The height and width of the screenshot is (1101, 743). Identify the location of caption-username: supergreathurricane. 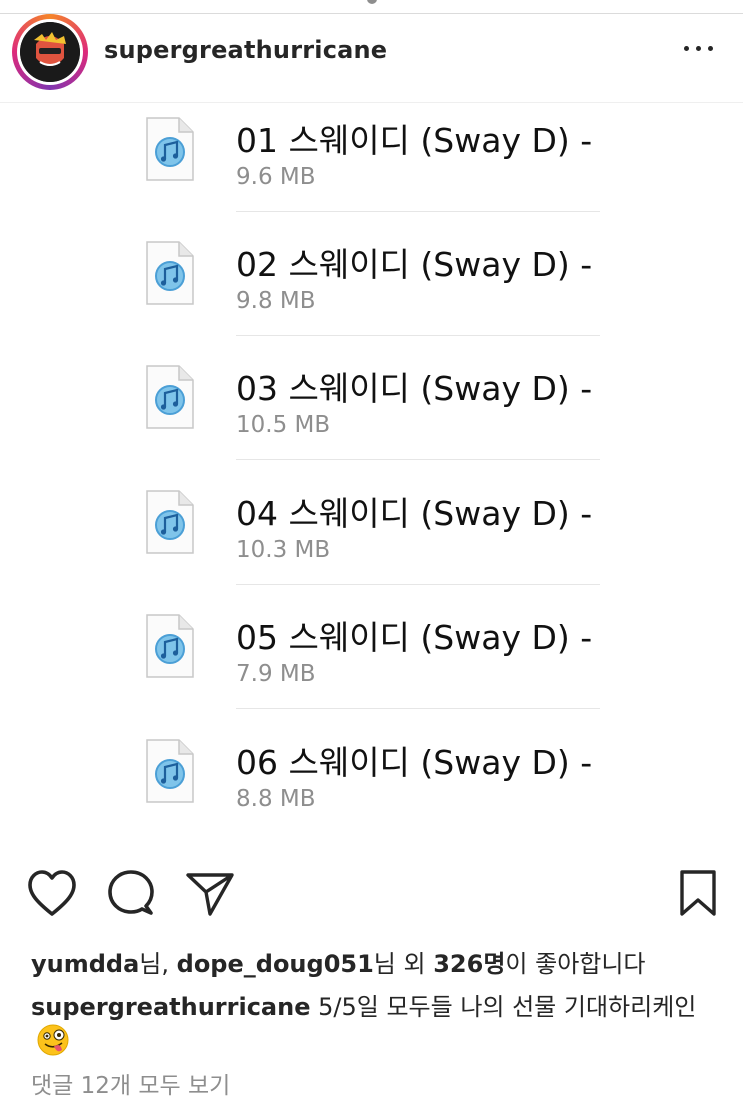
(170, 1007).